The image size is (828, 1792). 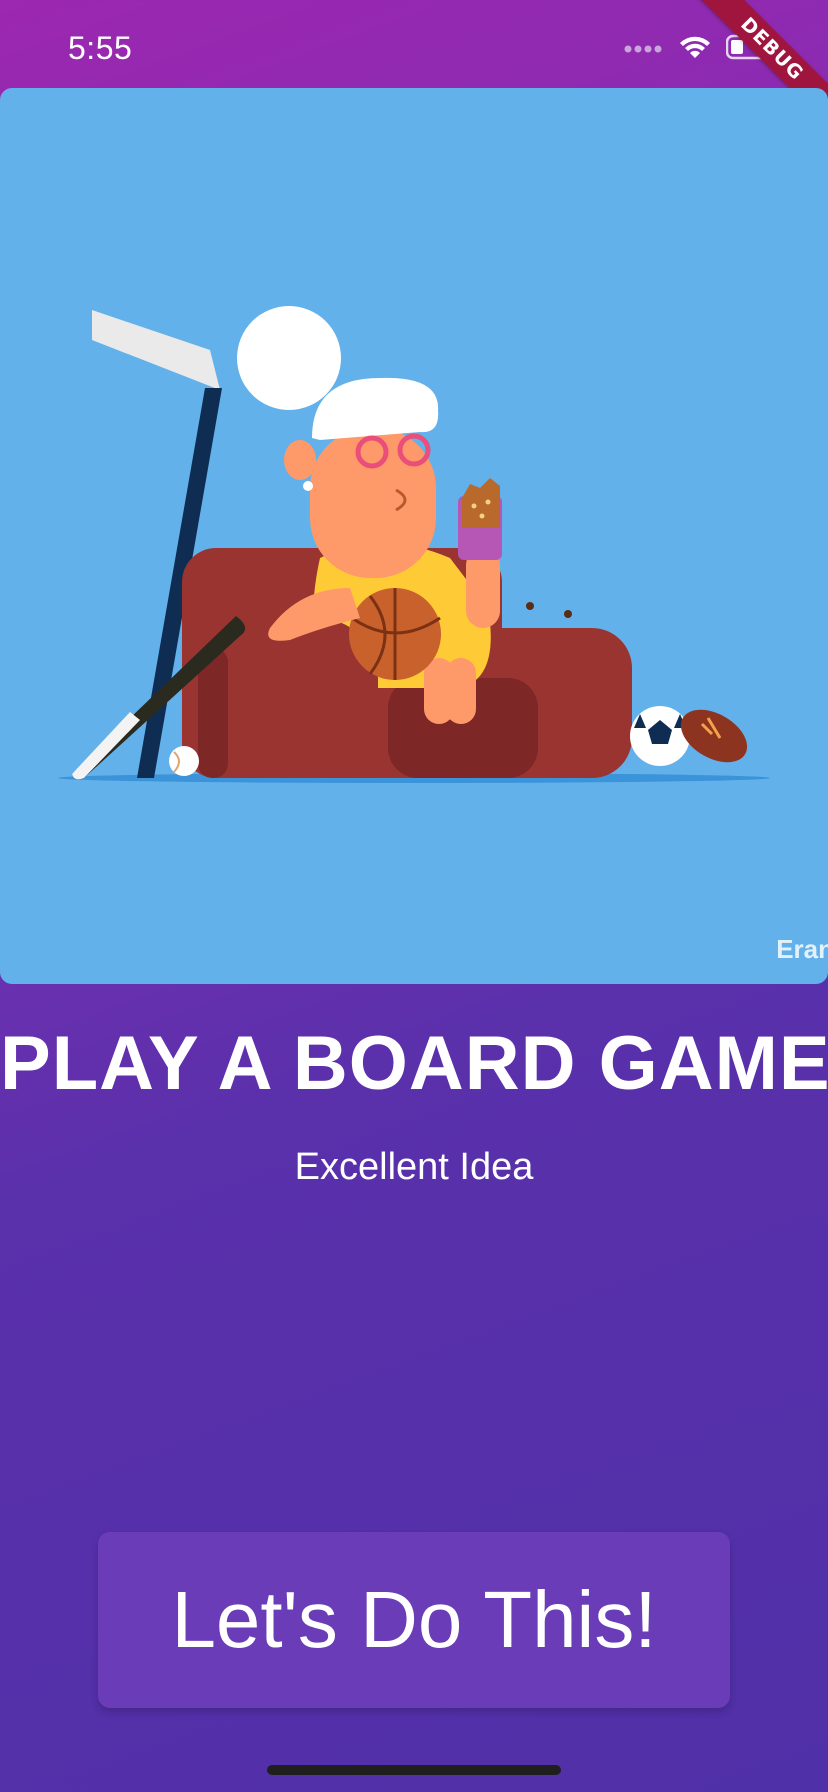 What do you see at coordinates (414, 65) in the screenshot?
I see `status-bar: 5:55 DEBUG` at bounding box center [414, 65].